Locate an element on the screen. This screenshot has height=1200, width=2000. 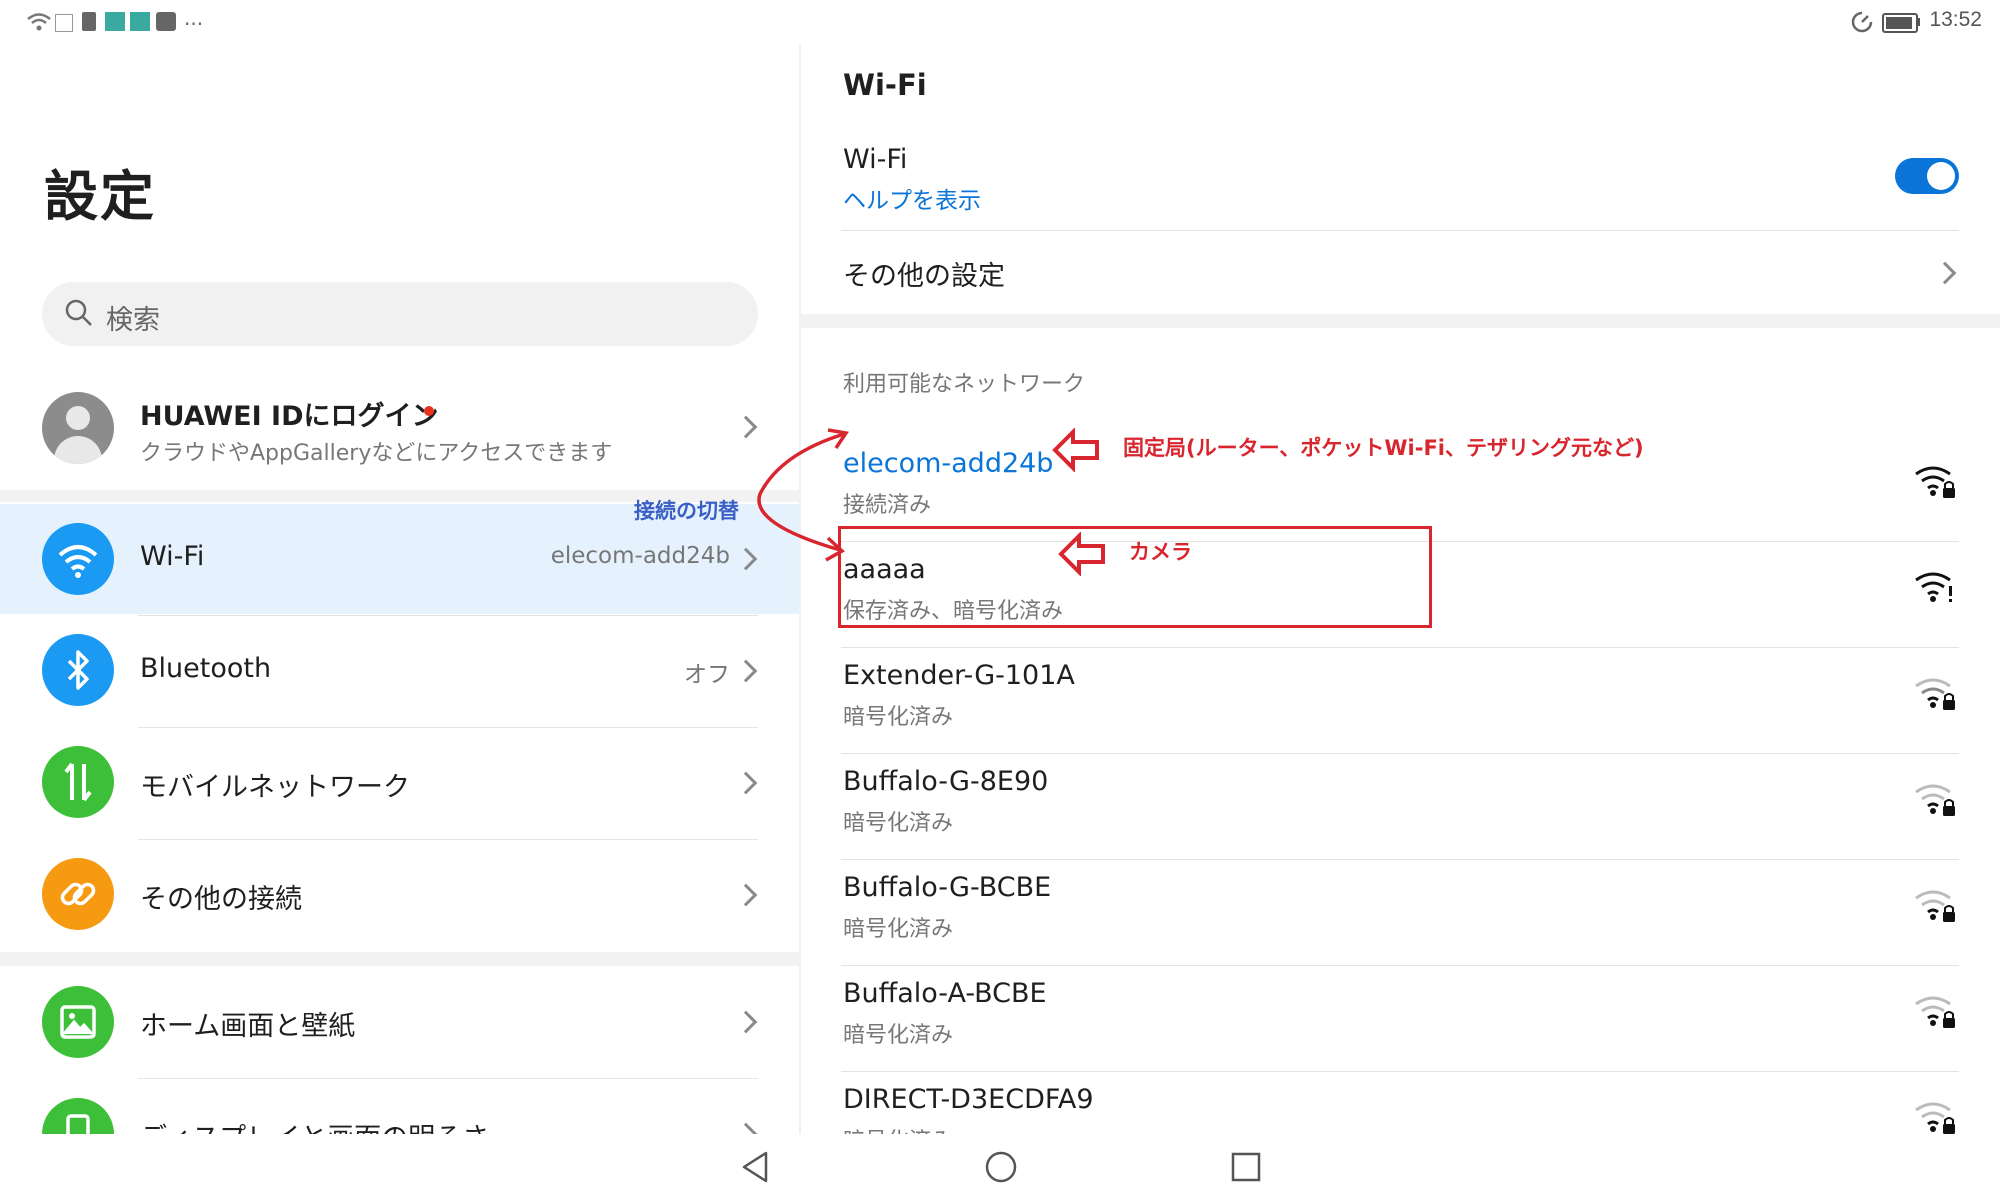
navigation-bar is located at coordinates (1000, 1167).